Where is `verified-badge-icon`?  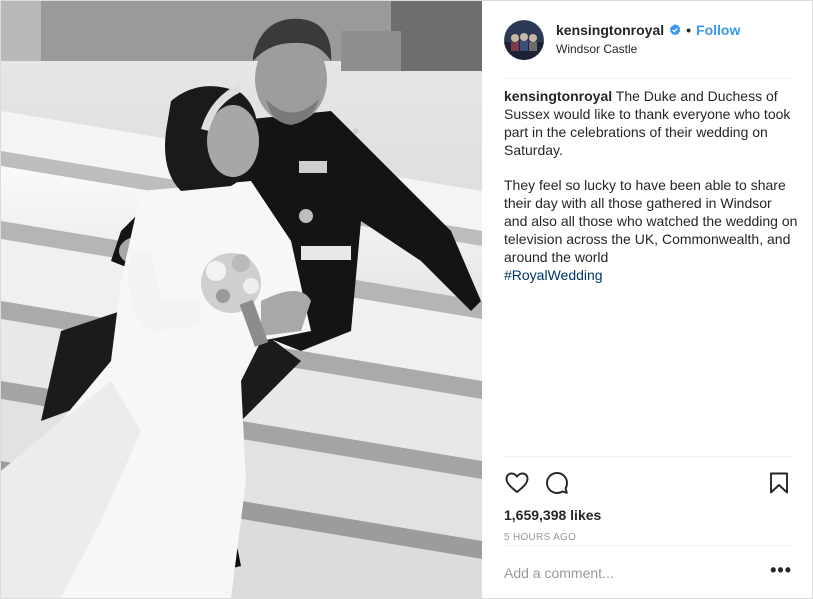 verified-badge-icon is located at coordinates (675, 30).